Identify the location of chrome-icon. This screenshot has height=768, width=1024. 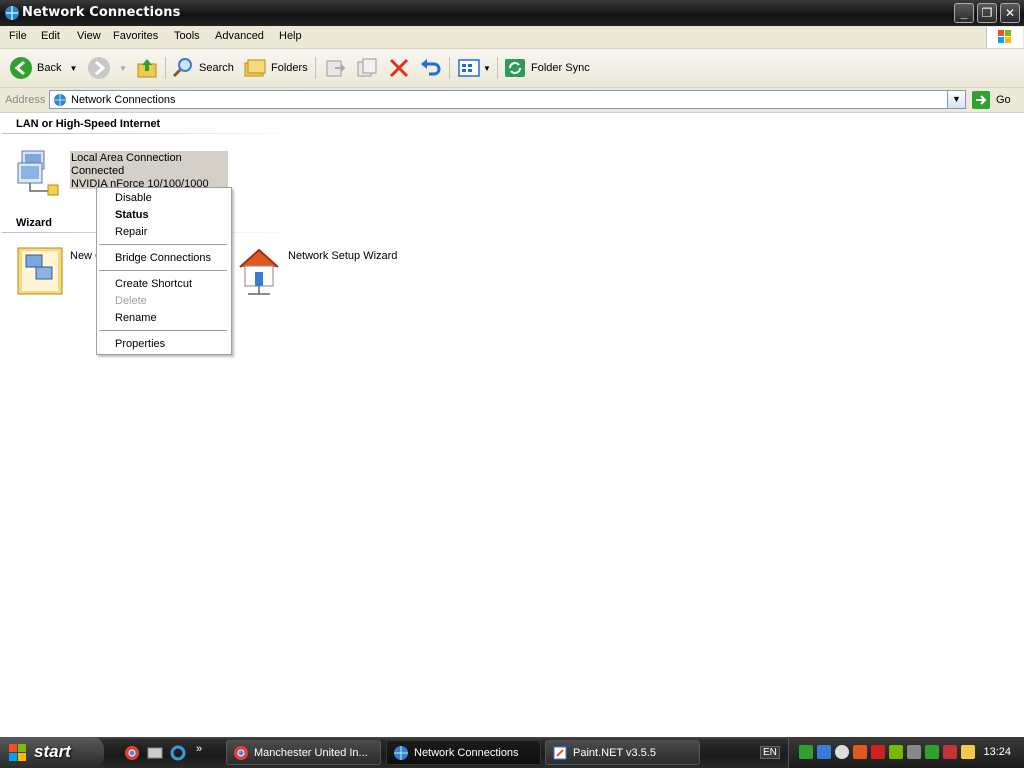
(241, 752).